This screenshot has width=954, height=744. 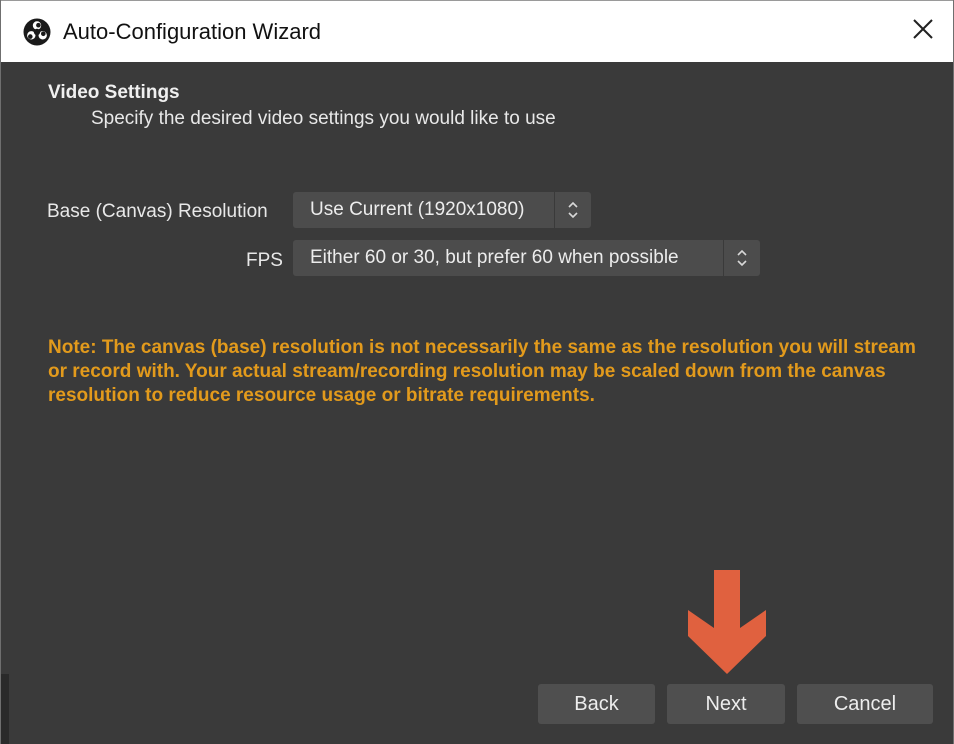 I want to click on resolution-value: Use Current (1920x1080), so click(x=417, y=209).